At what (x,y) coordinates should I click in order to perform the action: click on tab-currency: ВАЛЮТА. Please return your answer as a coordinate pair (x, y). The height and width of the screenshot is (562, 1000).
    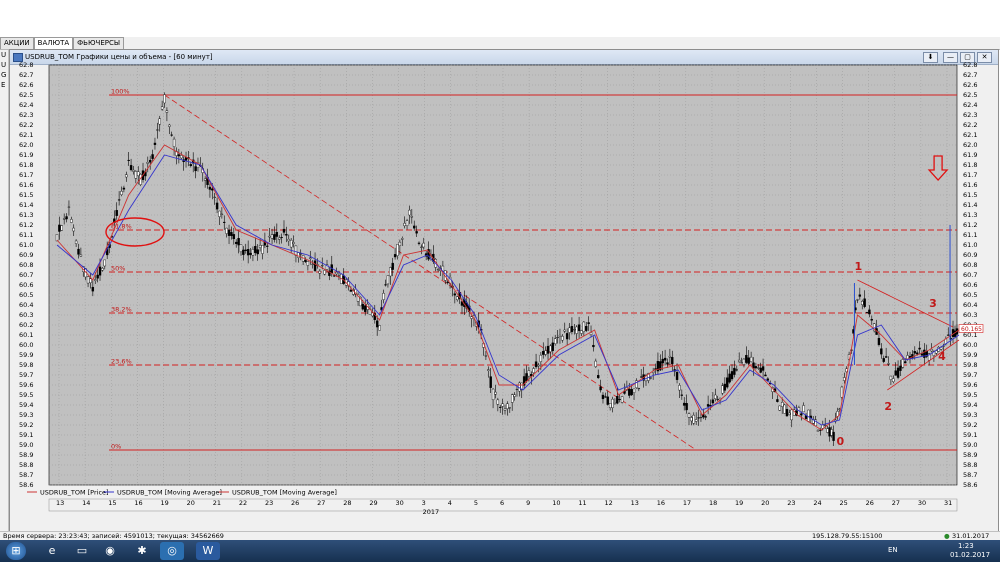
    Looking at the image, I should click on (53, 43).